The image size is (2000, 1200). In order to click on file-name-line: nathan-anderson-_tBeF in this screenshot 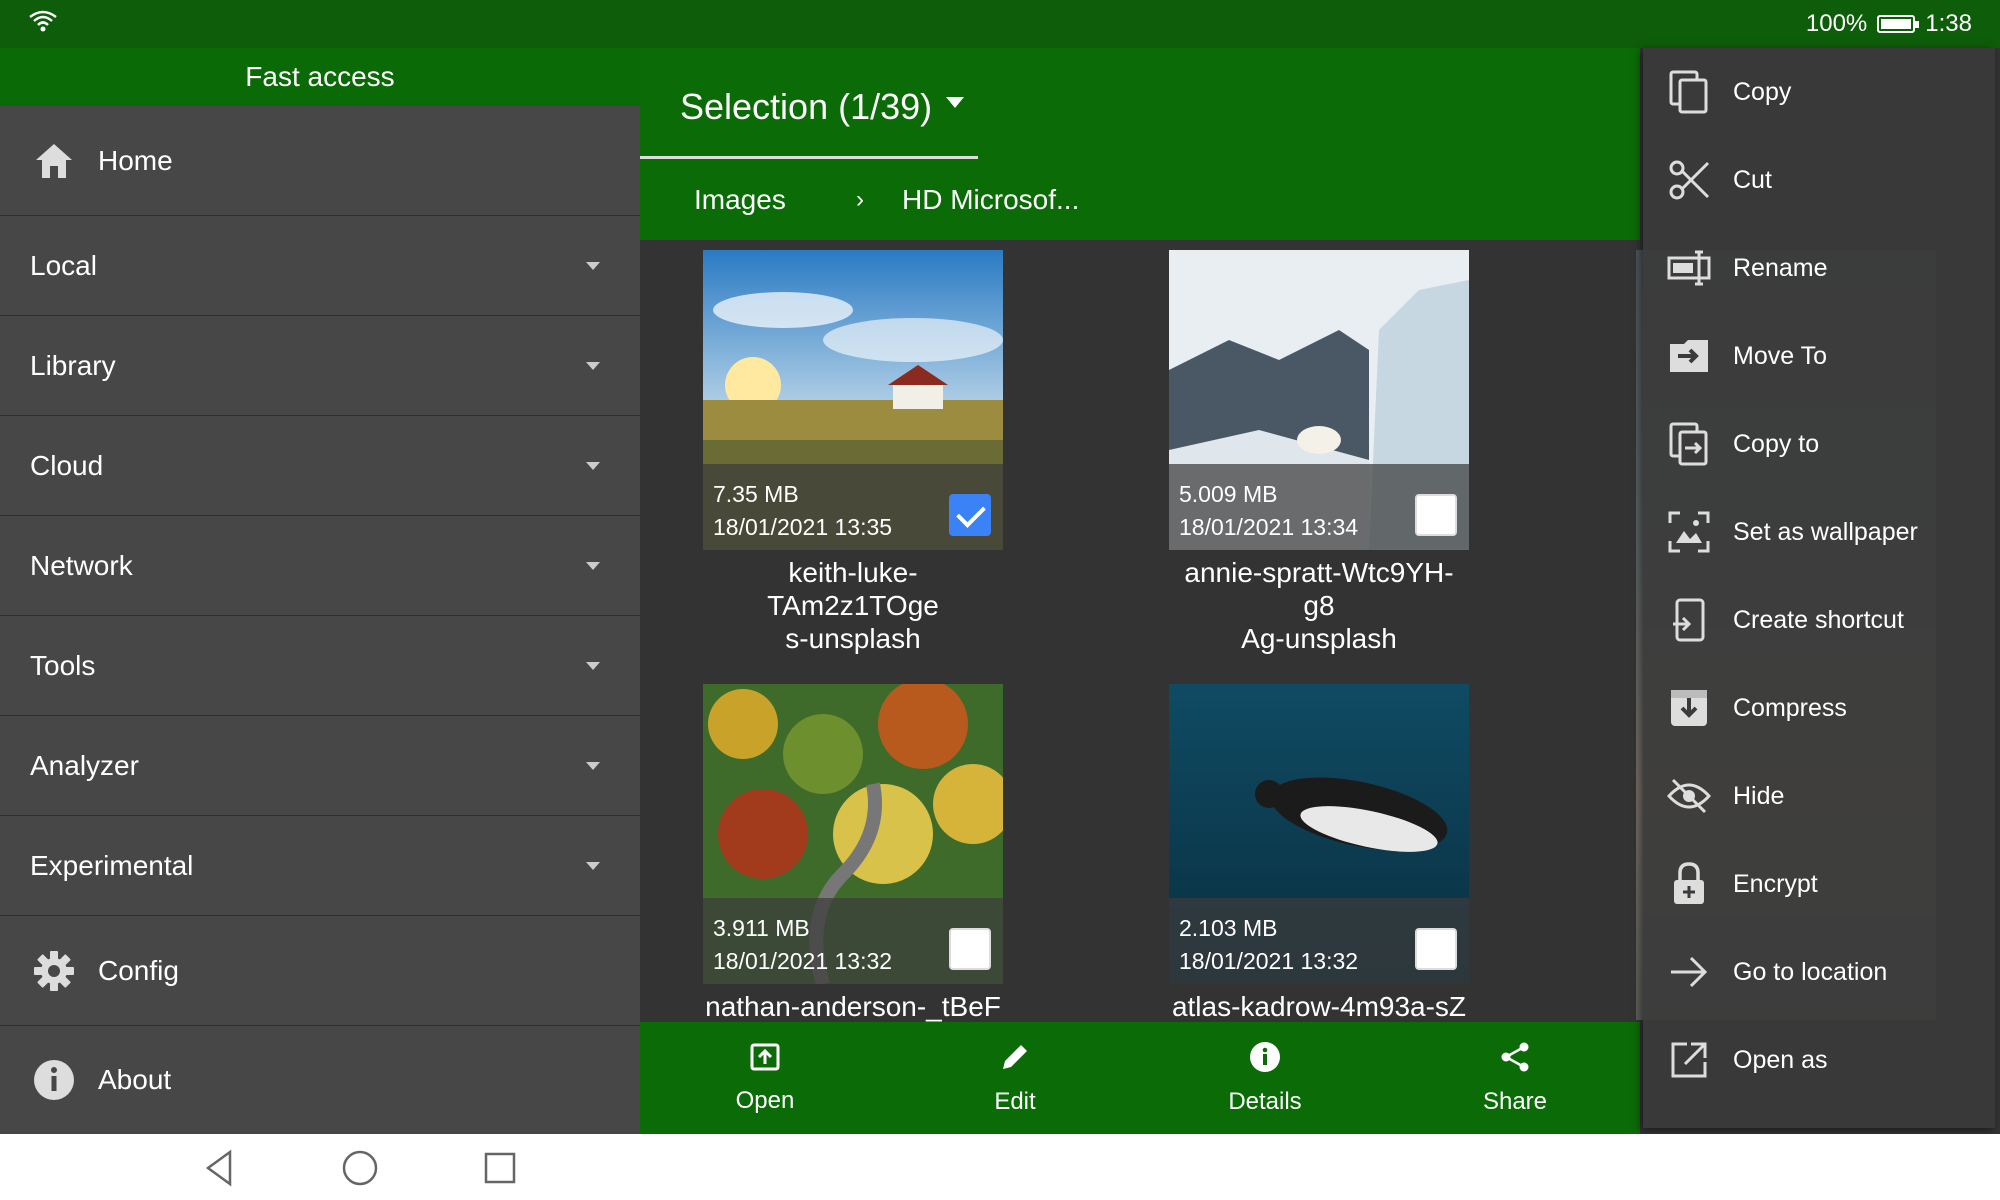, I will do `click(853, 1006)`.